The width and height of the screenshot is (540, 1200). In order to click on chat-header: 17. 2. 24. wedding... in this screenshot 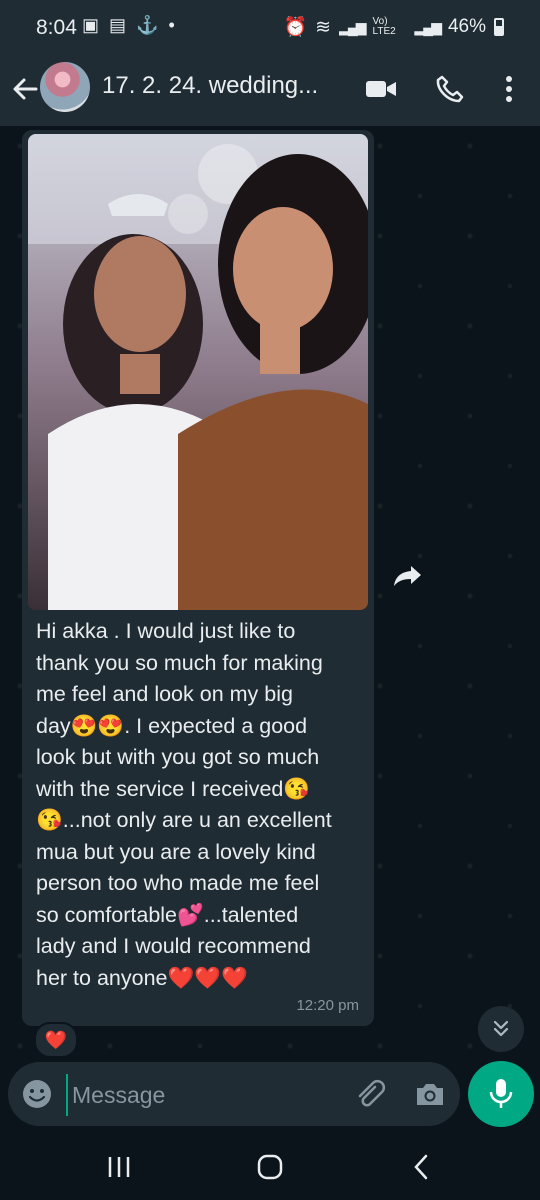, I will do `click(270, 91)`.